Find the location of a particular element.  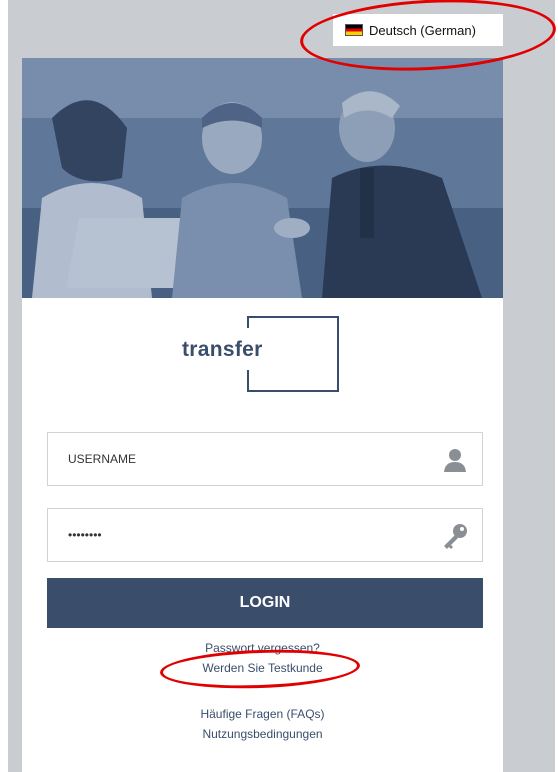

username-field is located at coordinates (265, 459).